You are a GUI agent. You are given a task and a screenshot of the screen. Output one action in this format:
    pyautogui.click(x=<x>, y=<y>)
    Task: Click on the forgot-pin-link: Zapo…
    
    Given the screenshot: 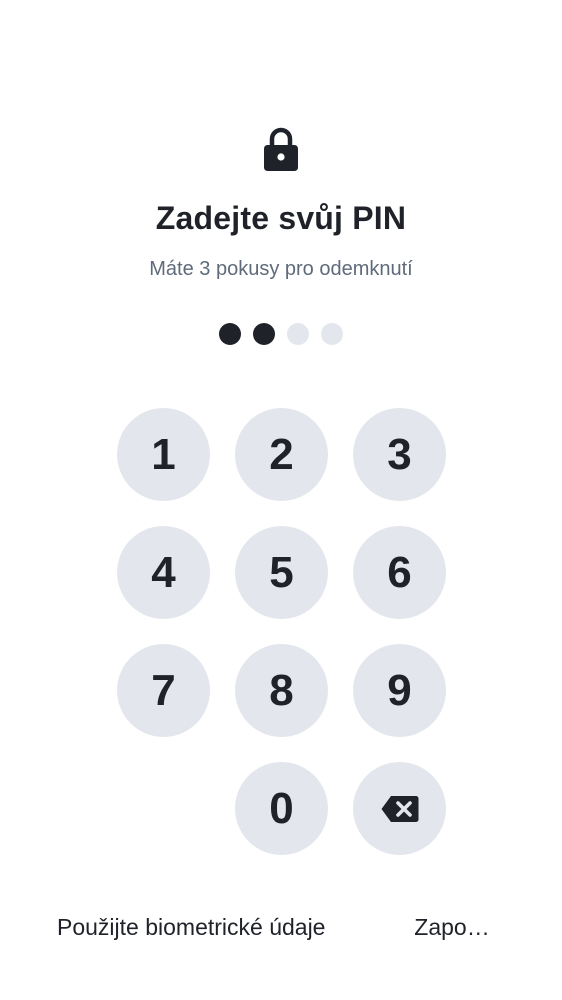 What is the action you would take?
    pyautogui.click(x=452, y=927)
    